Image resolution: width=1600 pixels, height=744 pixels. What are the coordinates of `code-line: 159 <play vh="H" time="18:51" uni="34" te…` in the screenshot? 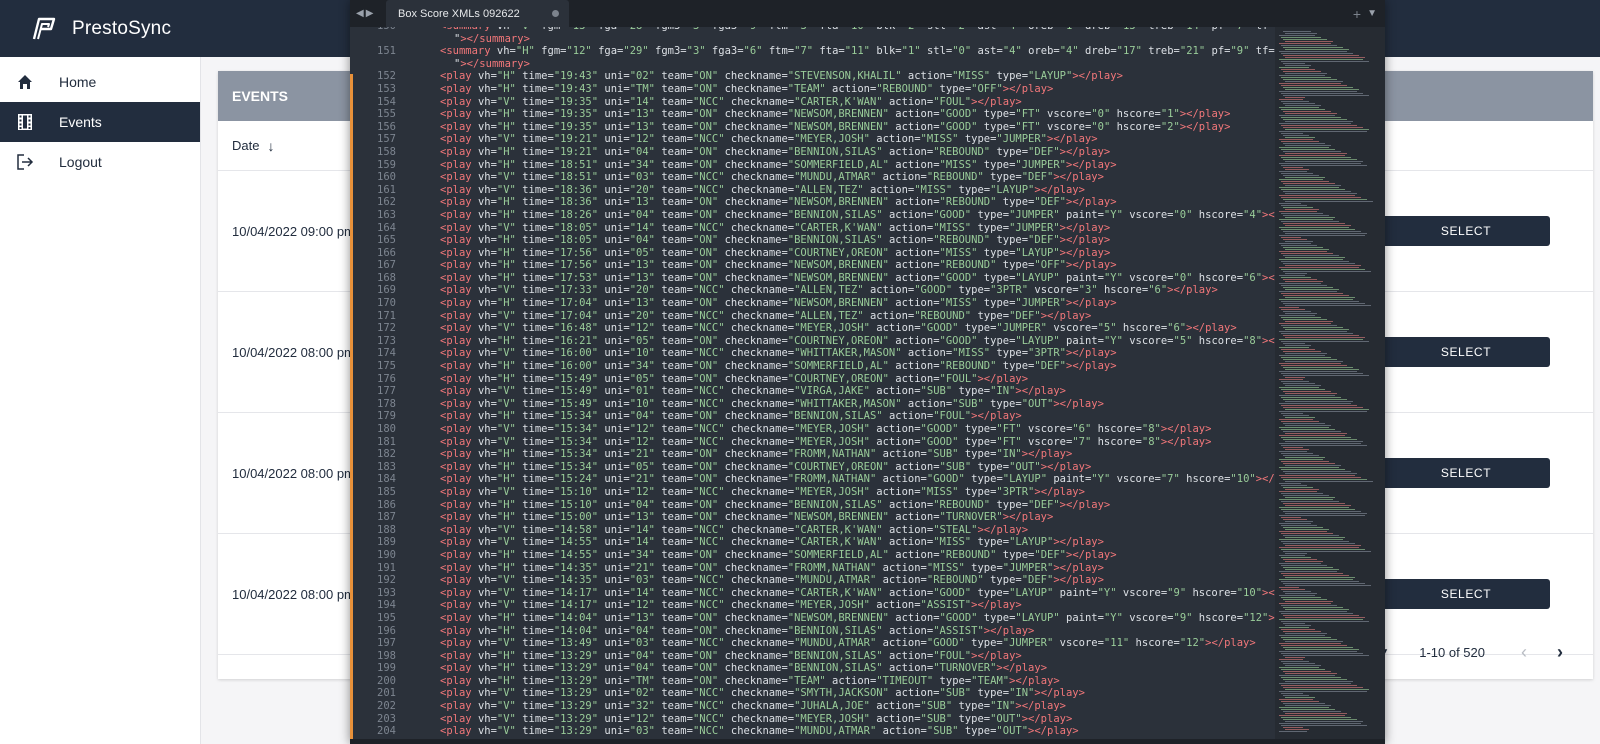 It's located at (810, 165).